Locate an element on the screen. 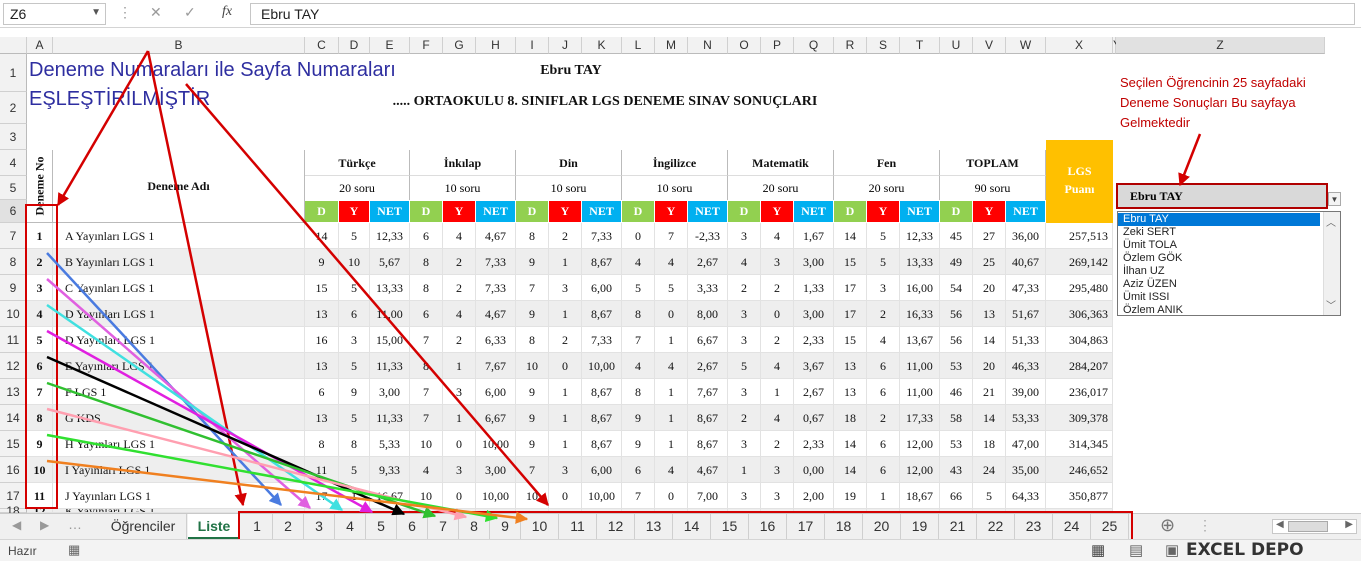  column-header: V is located at coordinates (989, 45).